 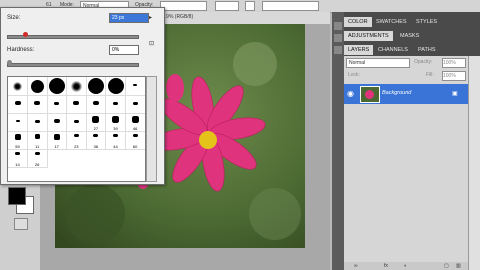 What do you see at coordinates (250, 6) in the screenshot?
I see `airbrush-toggle` at bounding box center [250, 6].